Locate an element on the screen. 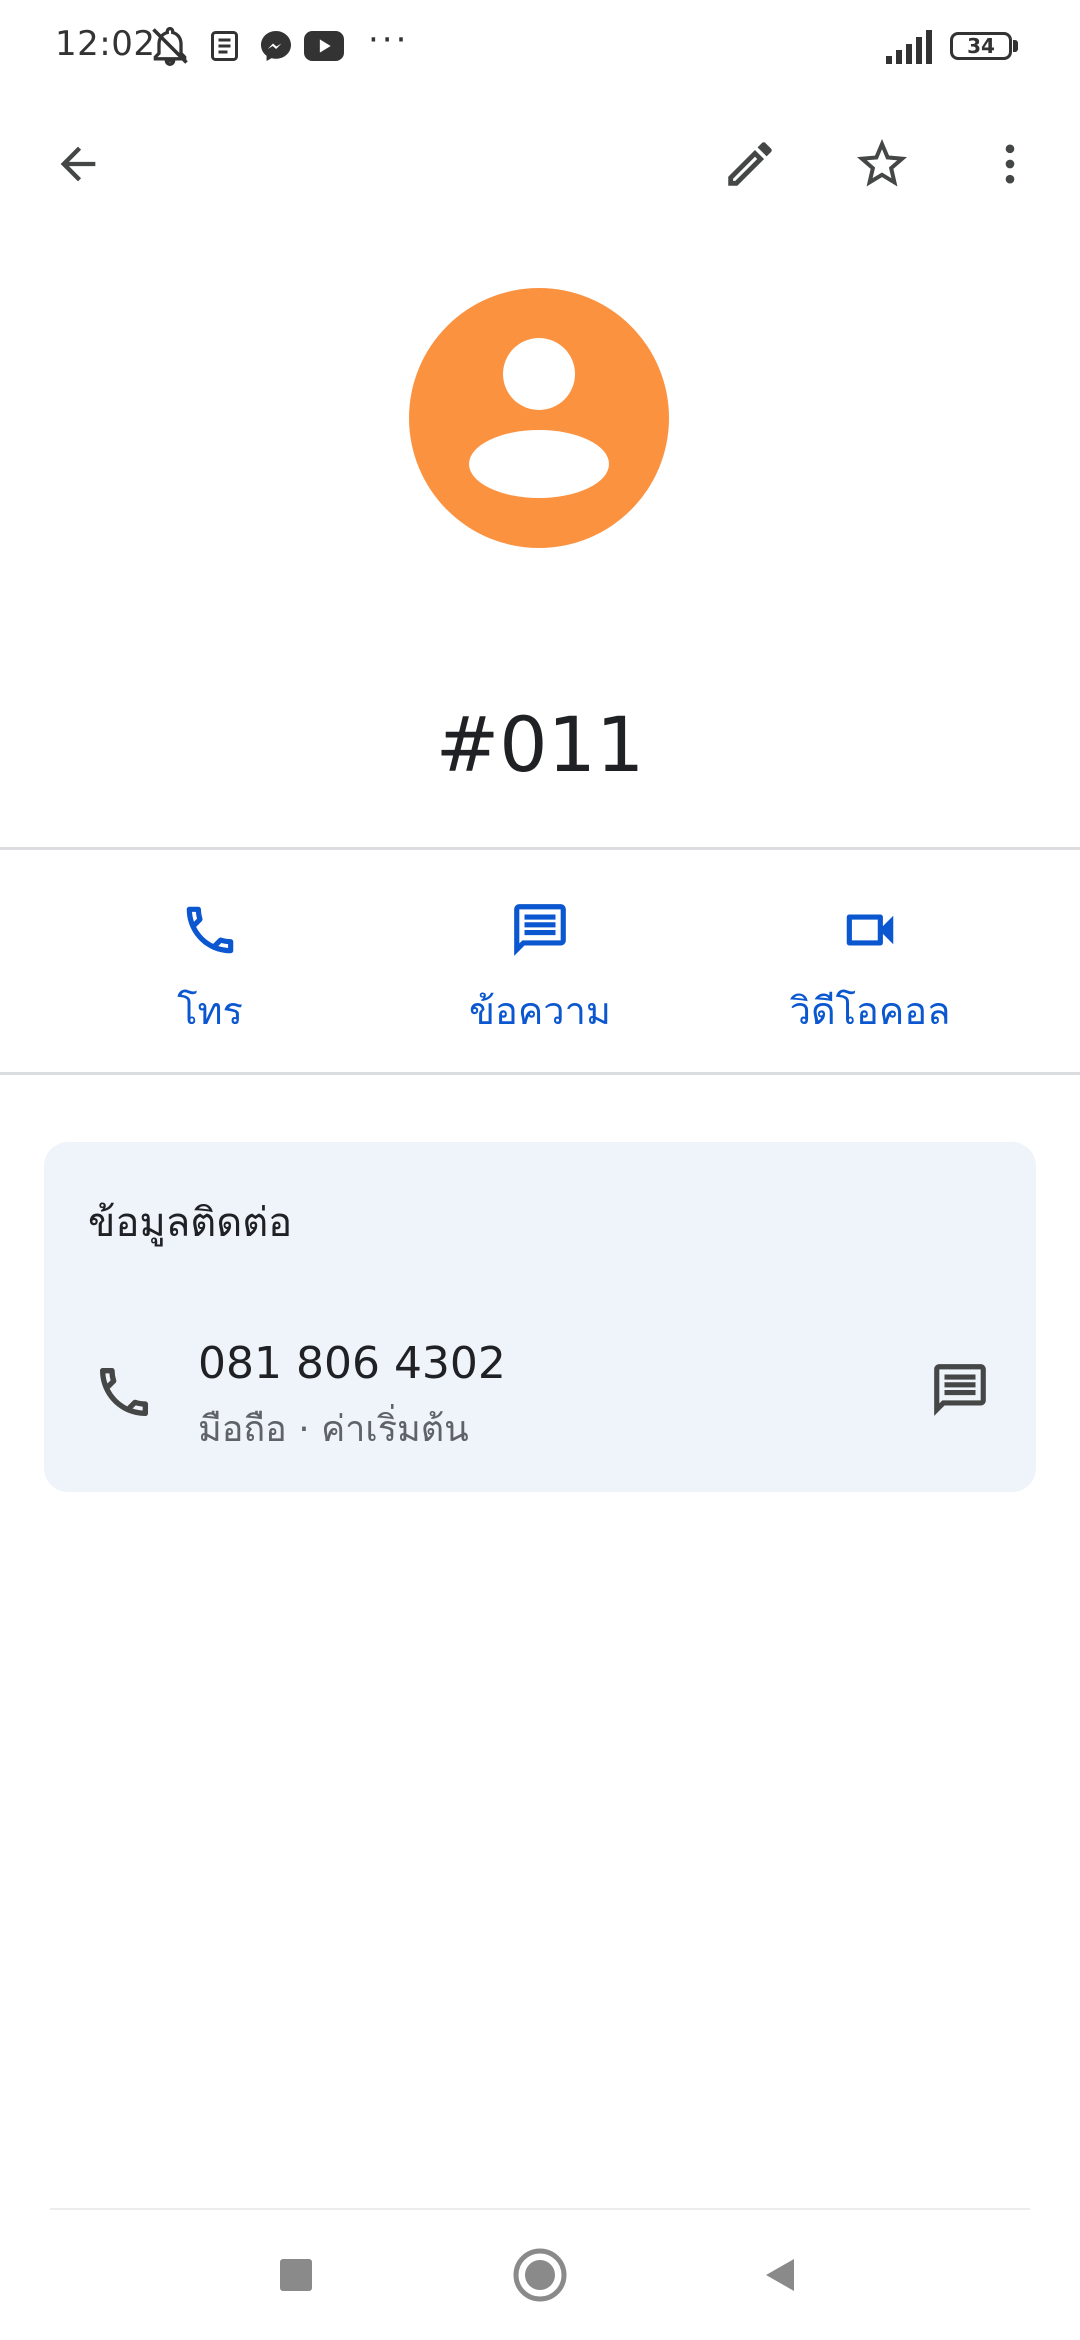 Image resolution: width=1080 pixels, height=2340 pixels. home-circle-icon is located at coordinates (540, 2275).